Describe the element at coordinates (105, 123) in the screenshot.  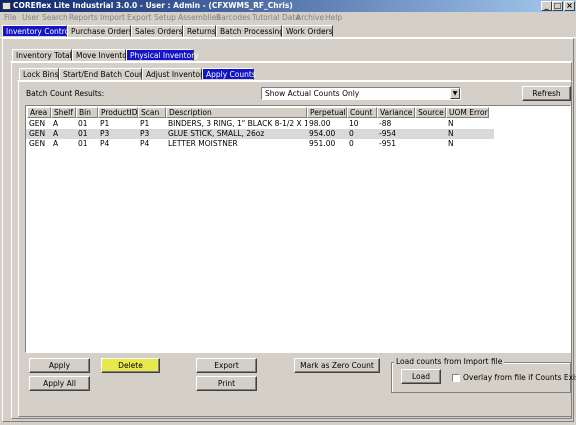
I see `cell-productid: P1` at that location.